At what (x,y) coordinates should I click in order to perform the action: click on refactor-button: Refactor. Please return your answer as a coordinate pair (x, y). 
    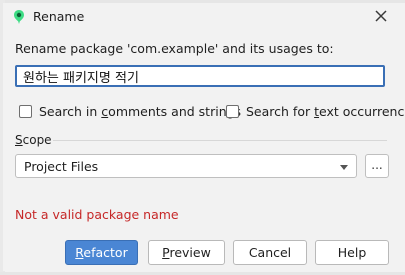
    Looking at the image, I should click on (101, 252).